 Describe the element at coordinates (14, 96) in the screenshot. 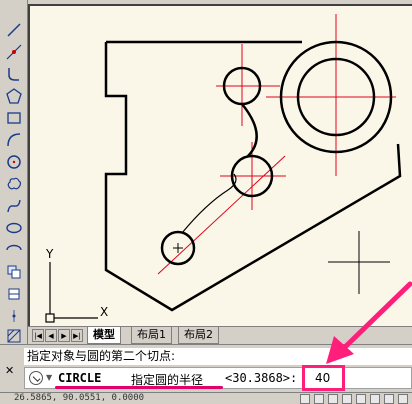

I see `polygon-icon` at that location.